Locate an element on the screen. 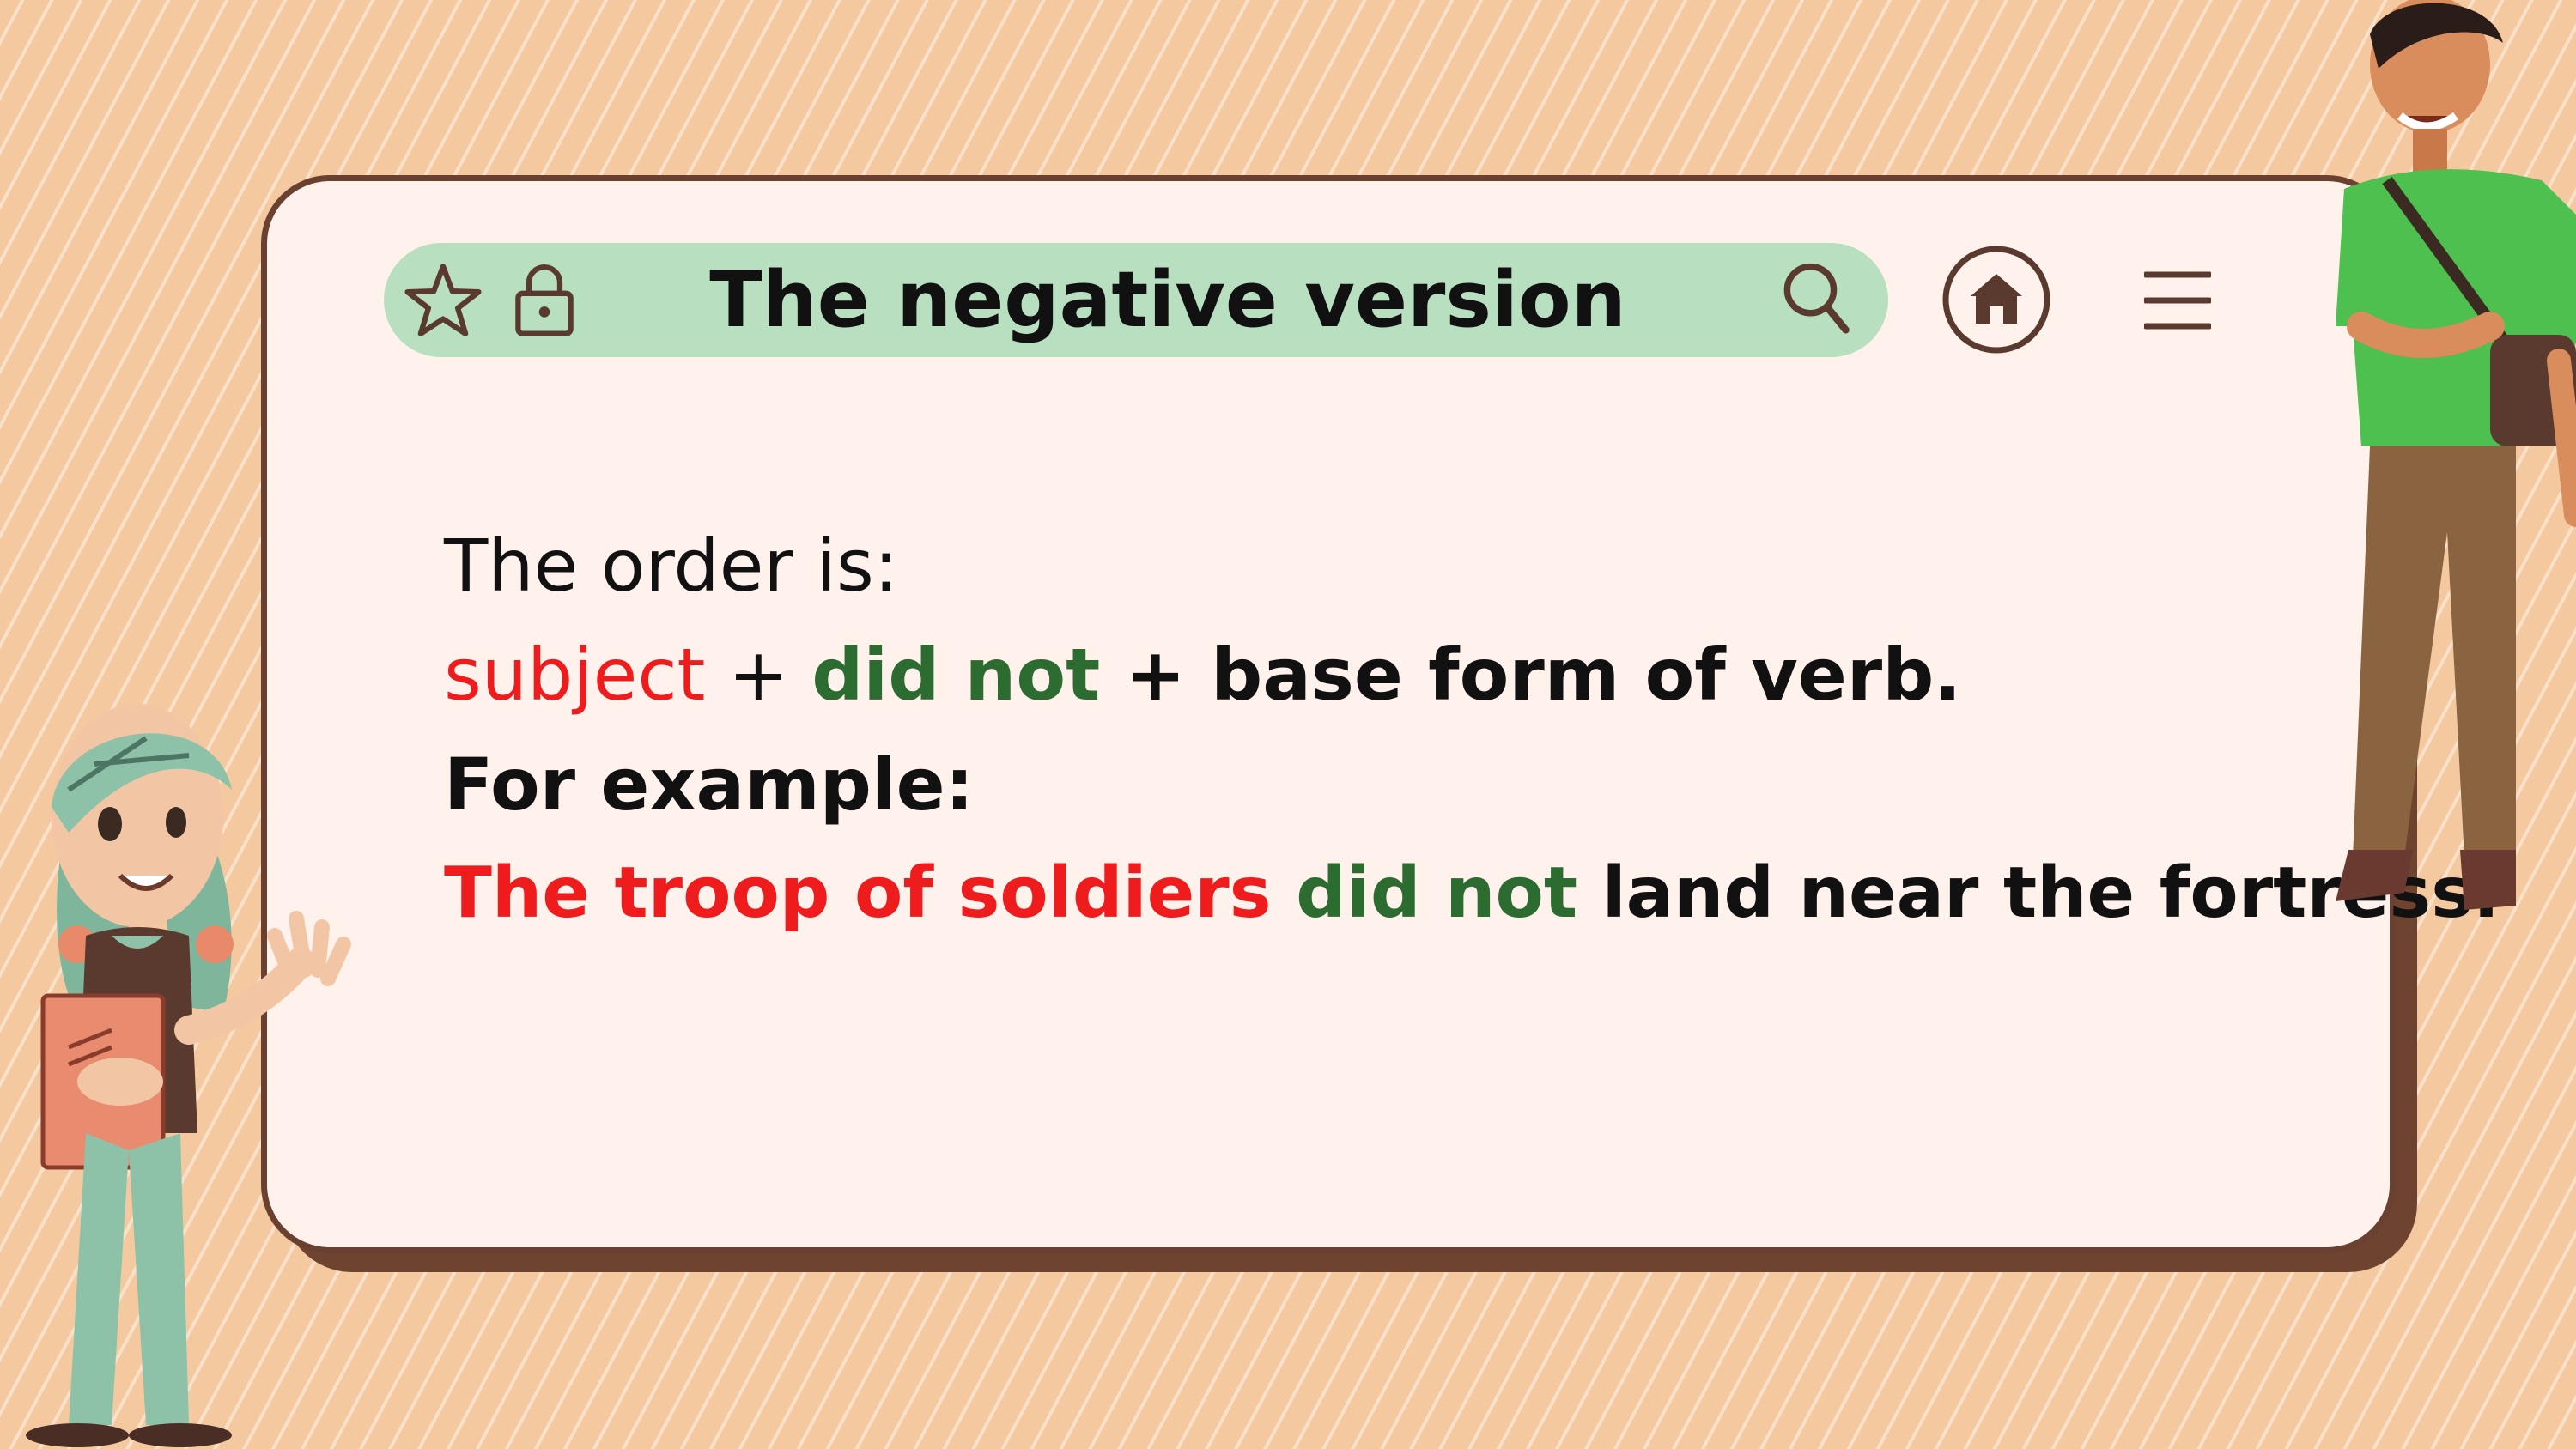 This screenshot has height=1449, width=2576. rule-line: subject + did not + base form of verb. is located at coordinates (1202, 675).